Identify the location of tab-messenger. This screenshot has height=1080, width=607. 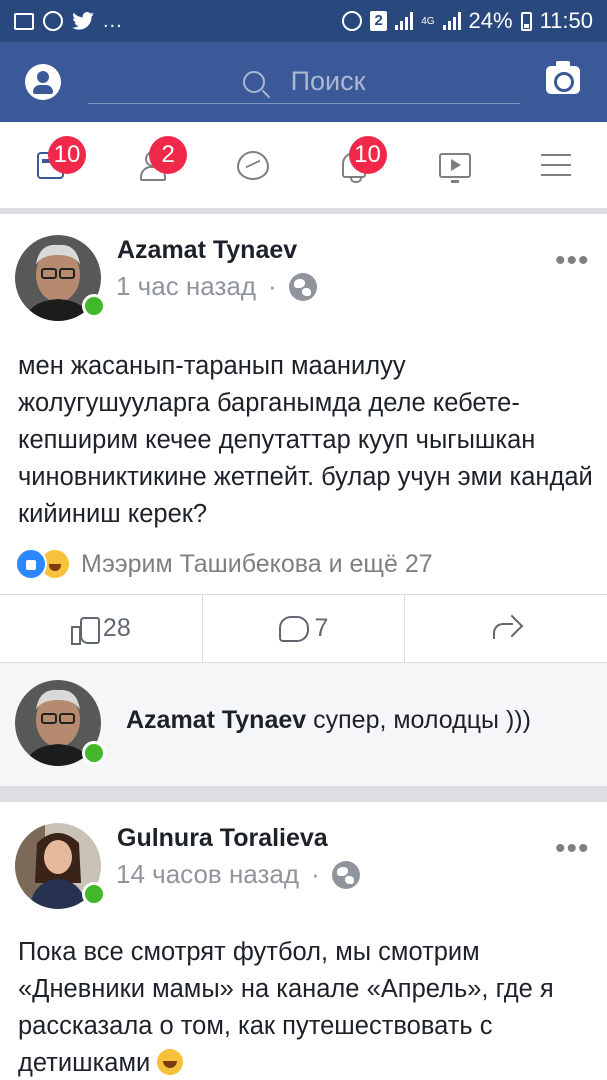
(252, 165).